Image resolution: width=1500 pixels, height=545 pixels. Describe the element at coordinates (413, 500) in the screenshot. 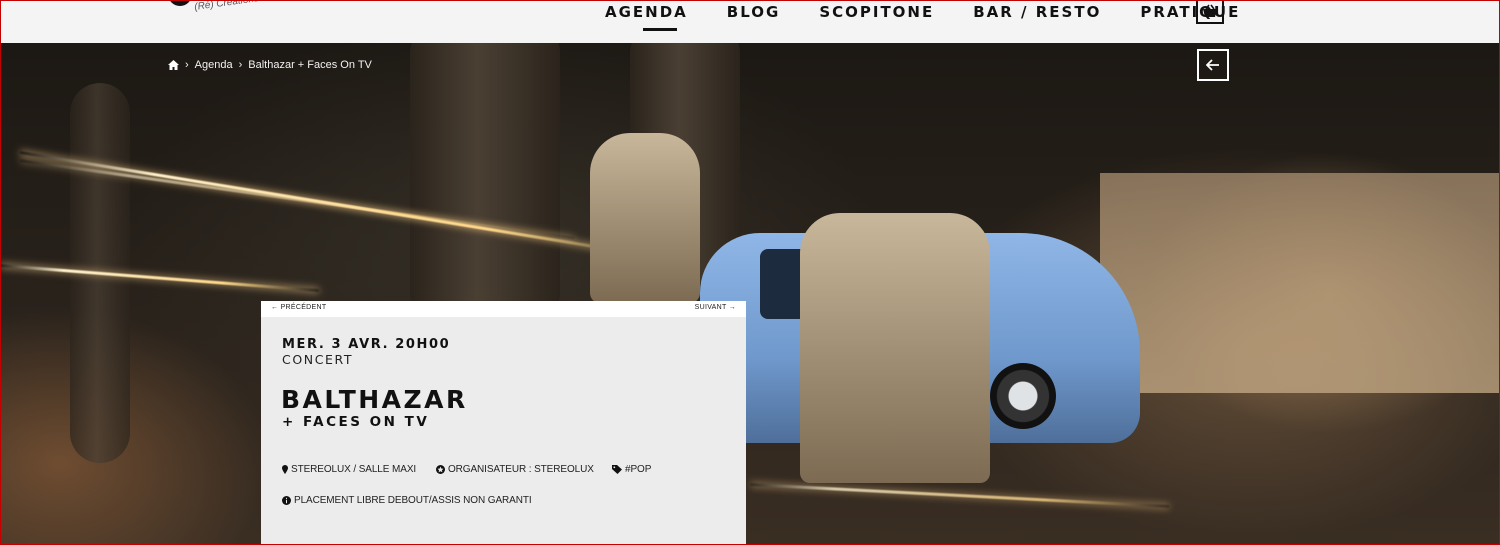

I see `seating-text: PLACEMENT LIBRE DEBOUT/ASSIS NON GARANTI` at that location.